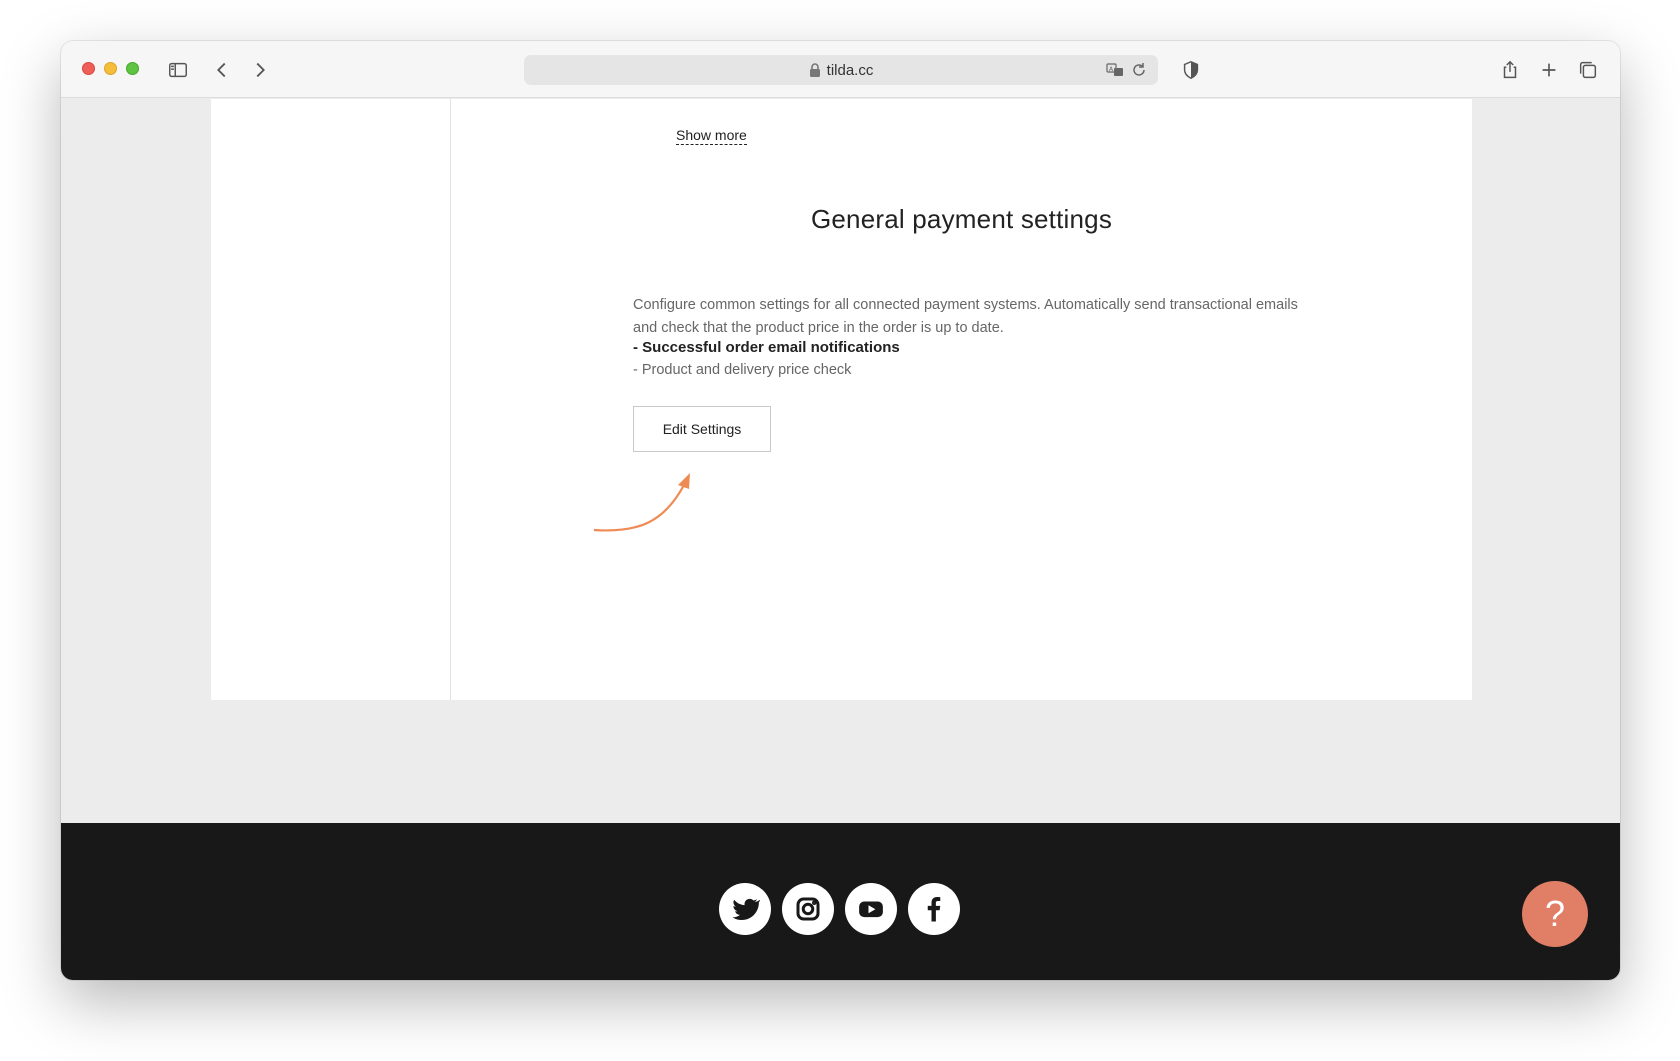 This screenshot has width=1680, height=1061. Describe the element at coordinates (814, 70) in the screenshot. I see `lock-icon` at that location.